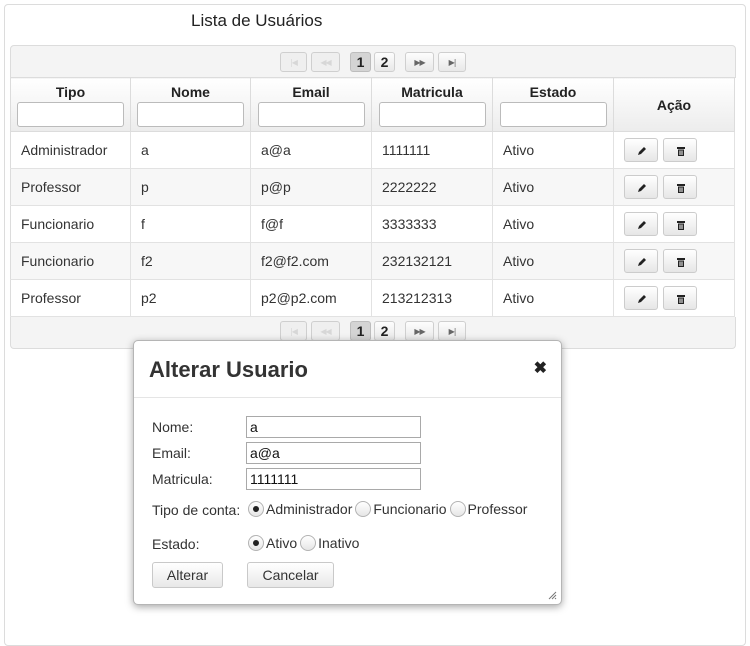  I want to click on next-page-icon: ▶▶, so click(419, 62).